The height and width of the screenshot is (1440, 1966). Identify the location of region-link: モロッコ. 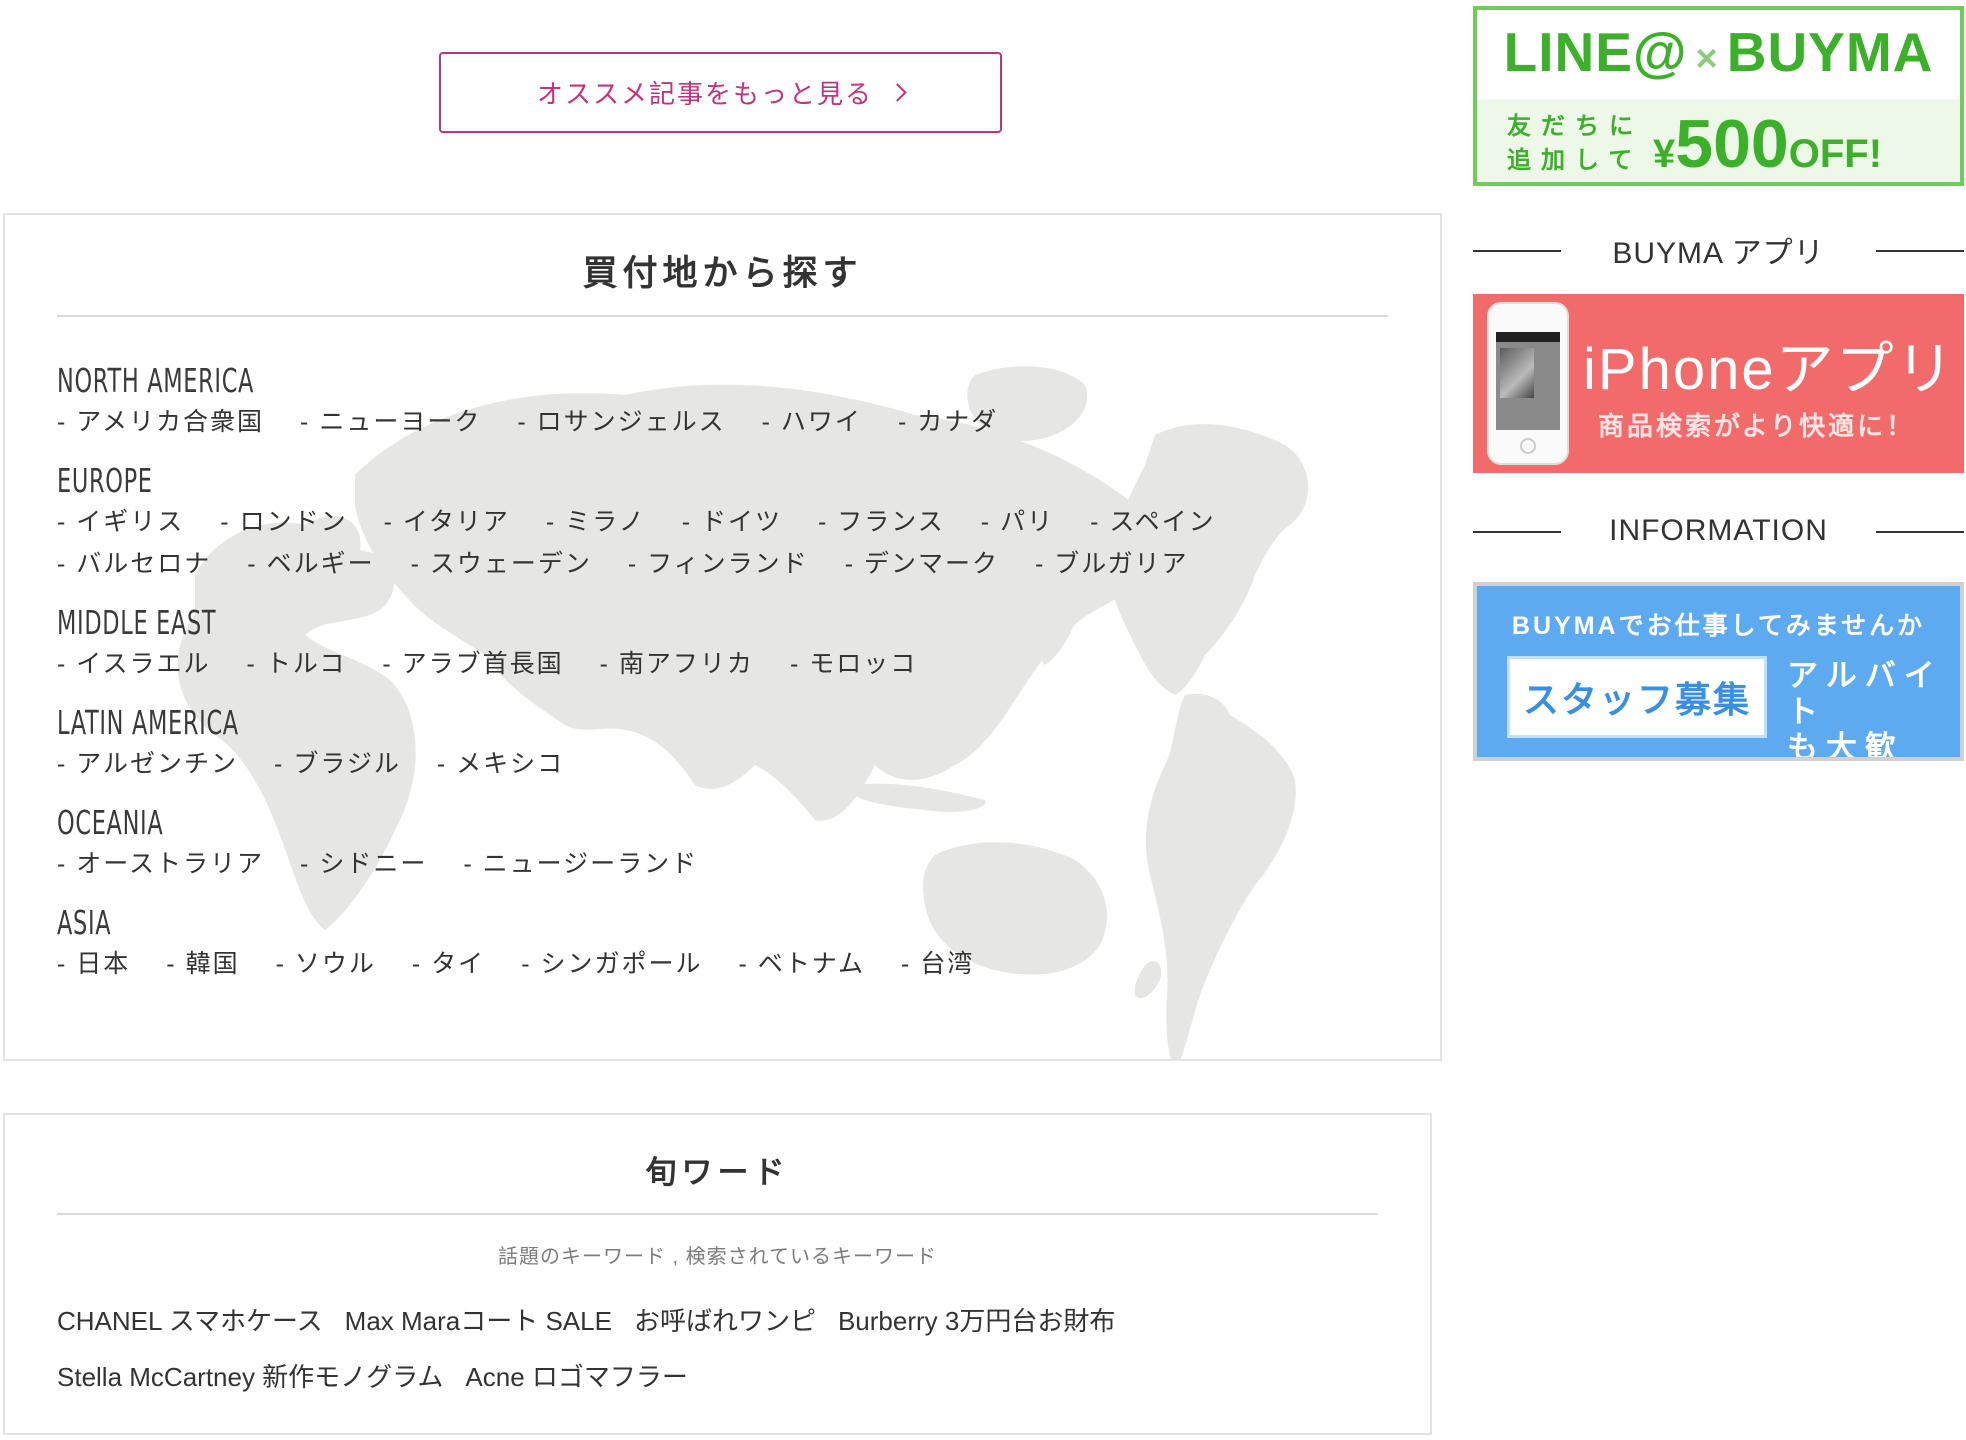
(853, 664).